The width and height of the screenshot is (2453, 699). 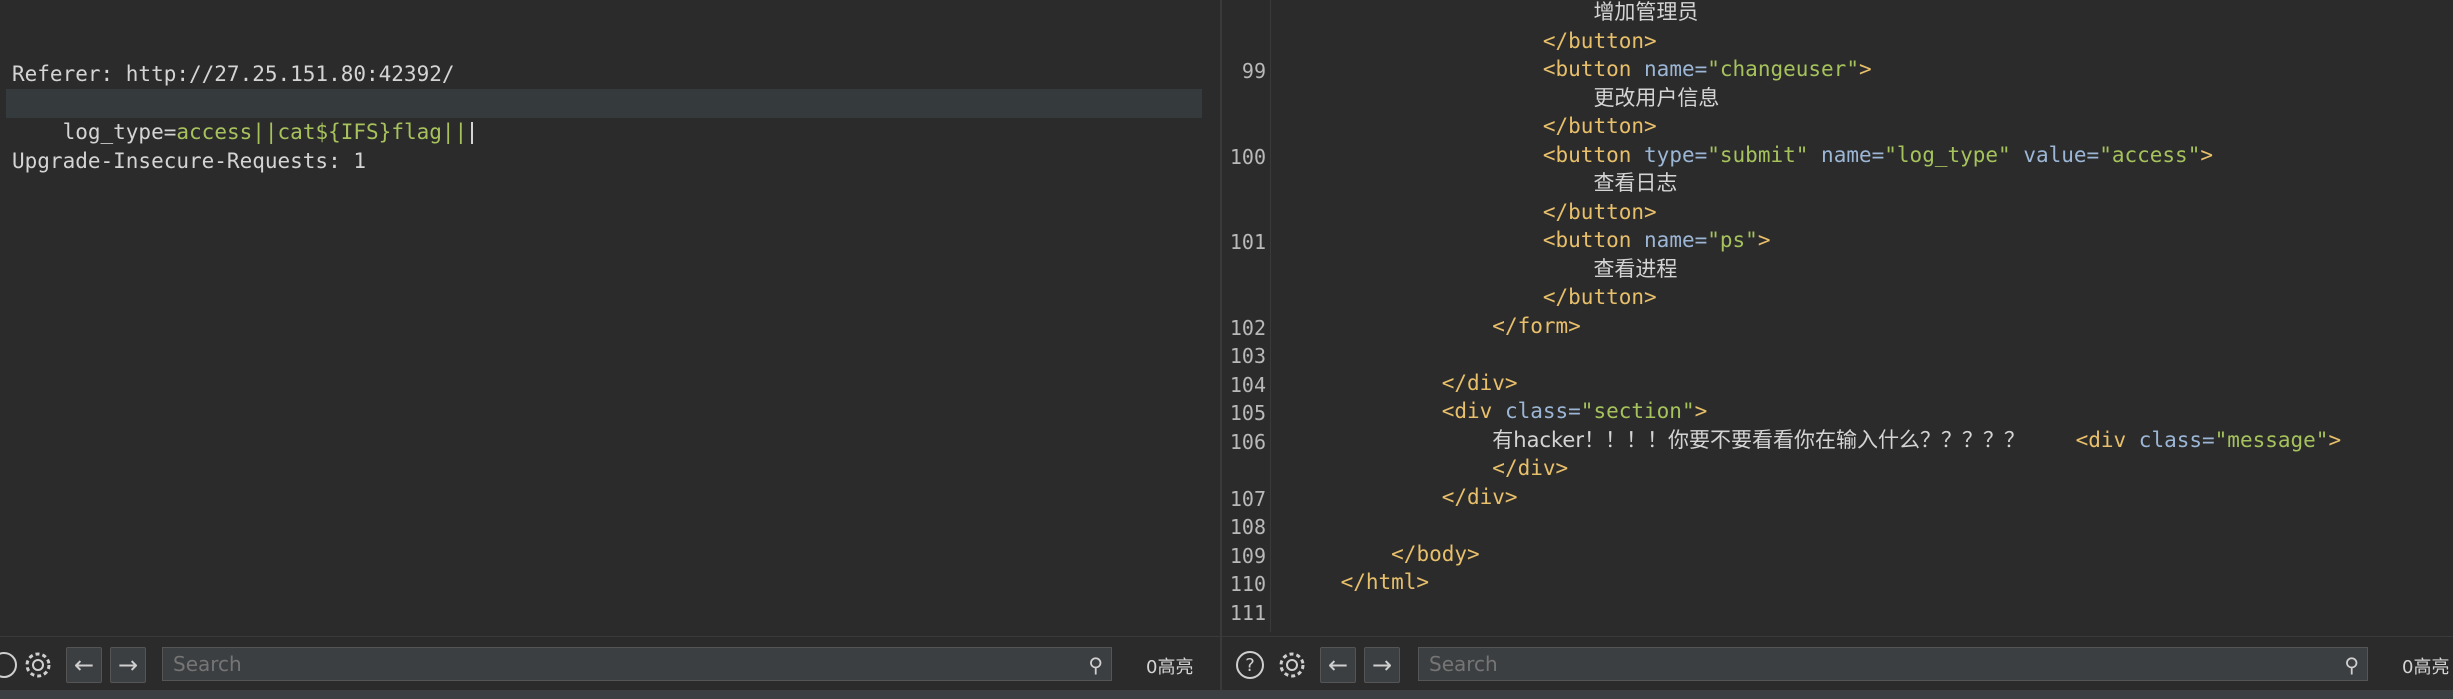 I want to click on code-line: 增加管理员, so click(x=1494, y=13).